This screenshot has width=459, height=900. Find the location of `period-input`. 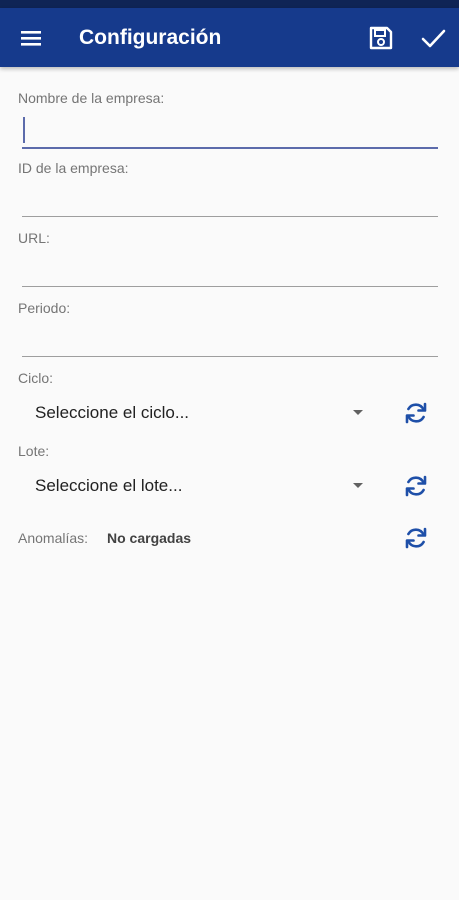

period-input is located at coordinates (230, 338).